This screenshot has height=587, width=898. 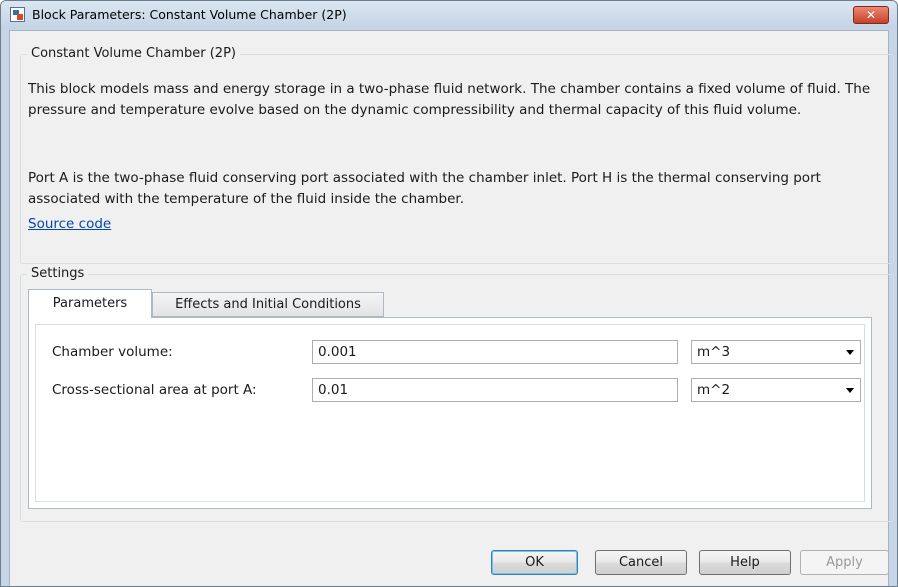 I want to click on close-icon: ✕, so click(x=871, y=15).